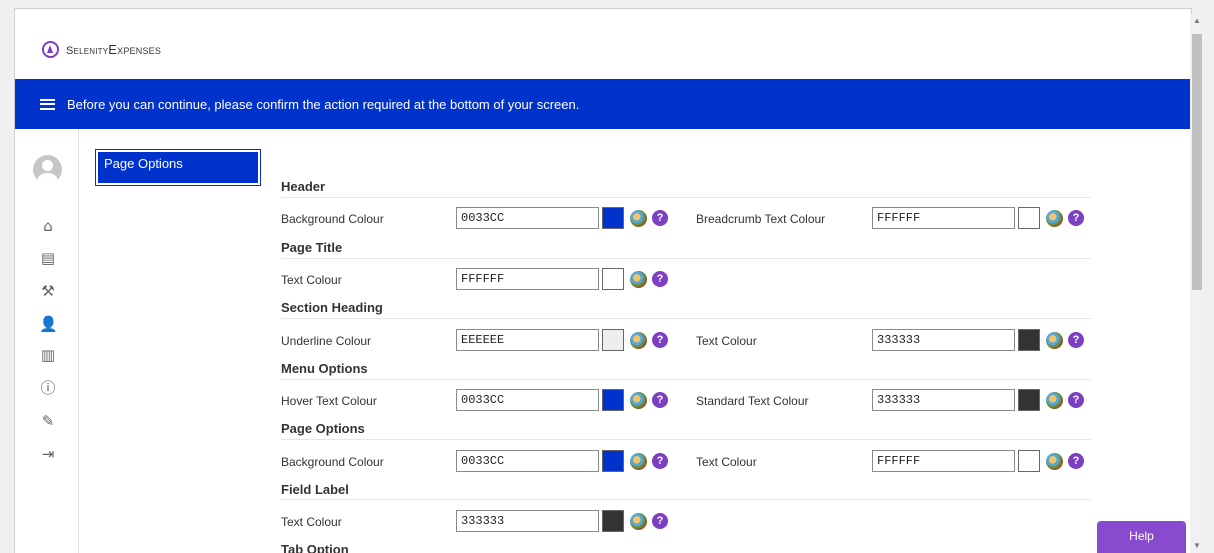 The width and height of the screenshot is (1214, 553). Describe the element at coordinates (48, 226) in the screenshot. I see `home-icon: ⌂` at that location.